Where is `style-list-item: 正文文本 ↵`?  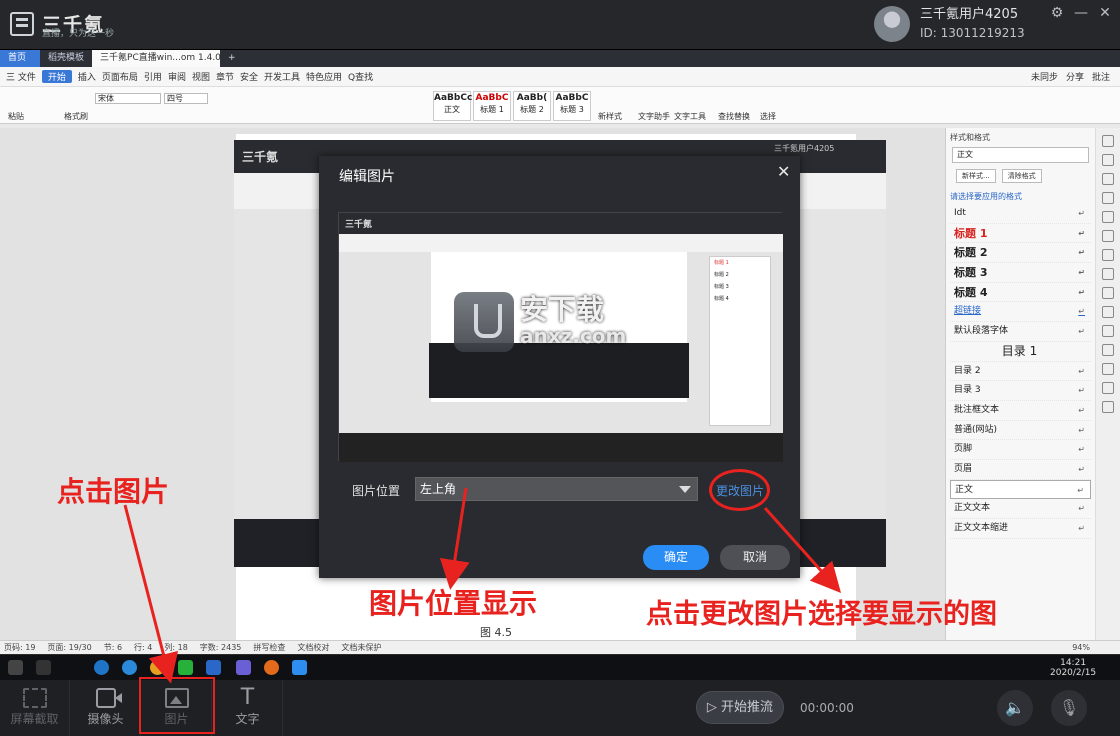
style-list-item: 正文文本 ↵ is located at coordinates (1020, 509).